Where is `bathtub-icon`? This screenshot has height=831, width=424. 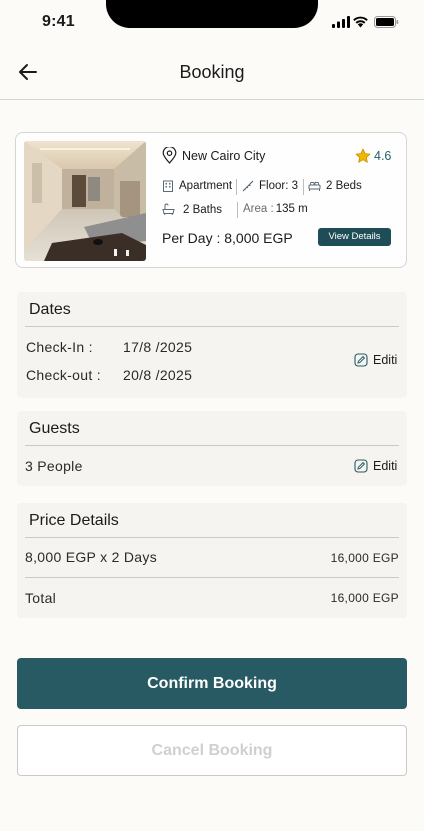
bathtub-icon is located at coordinates (168, 209).